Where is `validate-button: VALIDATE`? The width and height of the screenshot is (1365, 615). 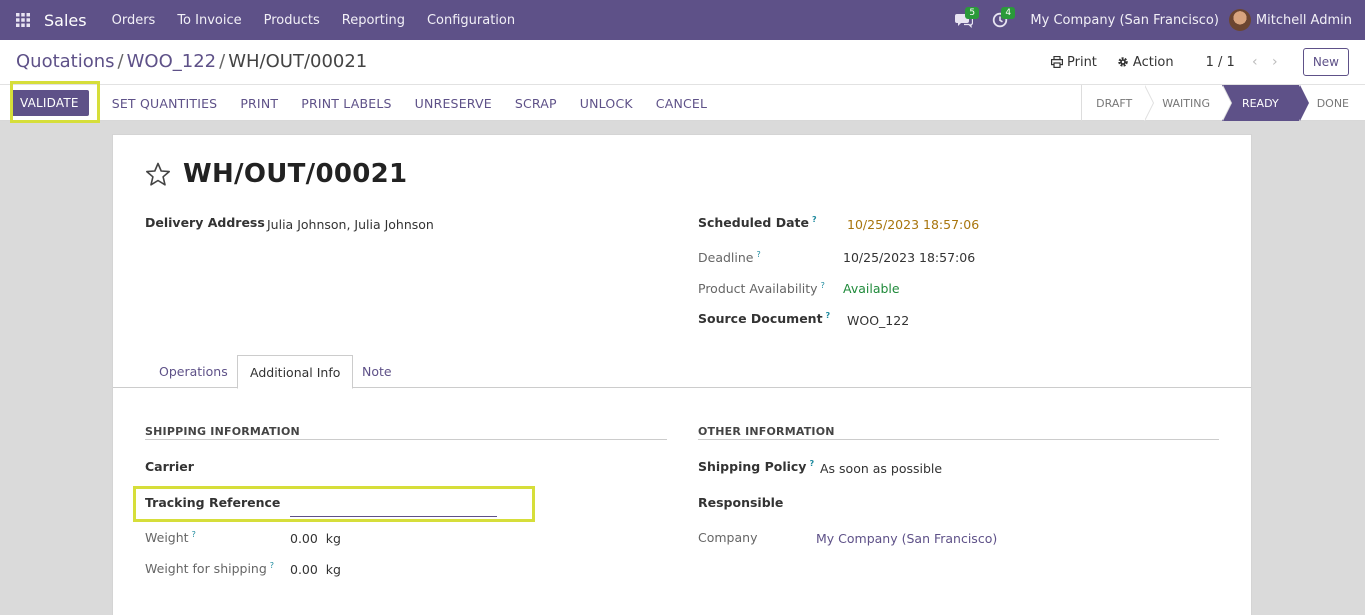 validate-button: VALIDATE is located at coordinates (49, 103).